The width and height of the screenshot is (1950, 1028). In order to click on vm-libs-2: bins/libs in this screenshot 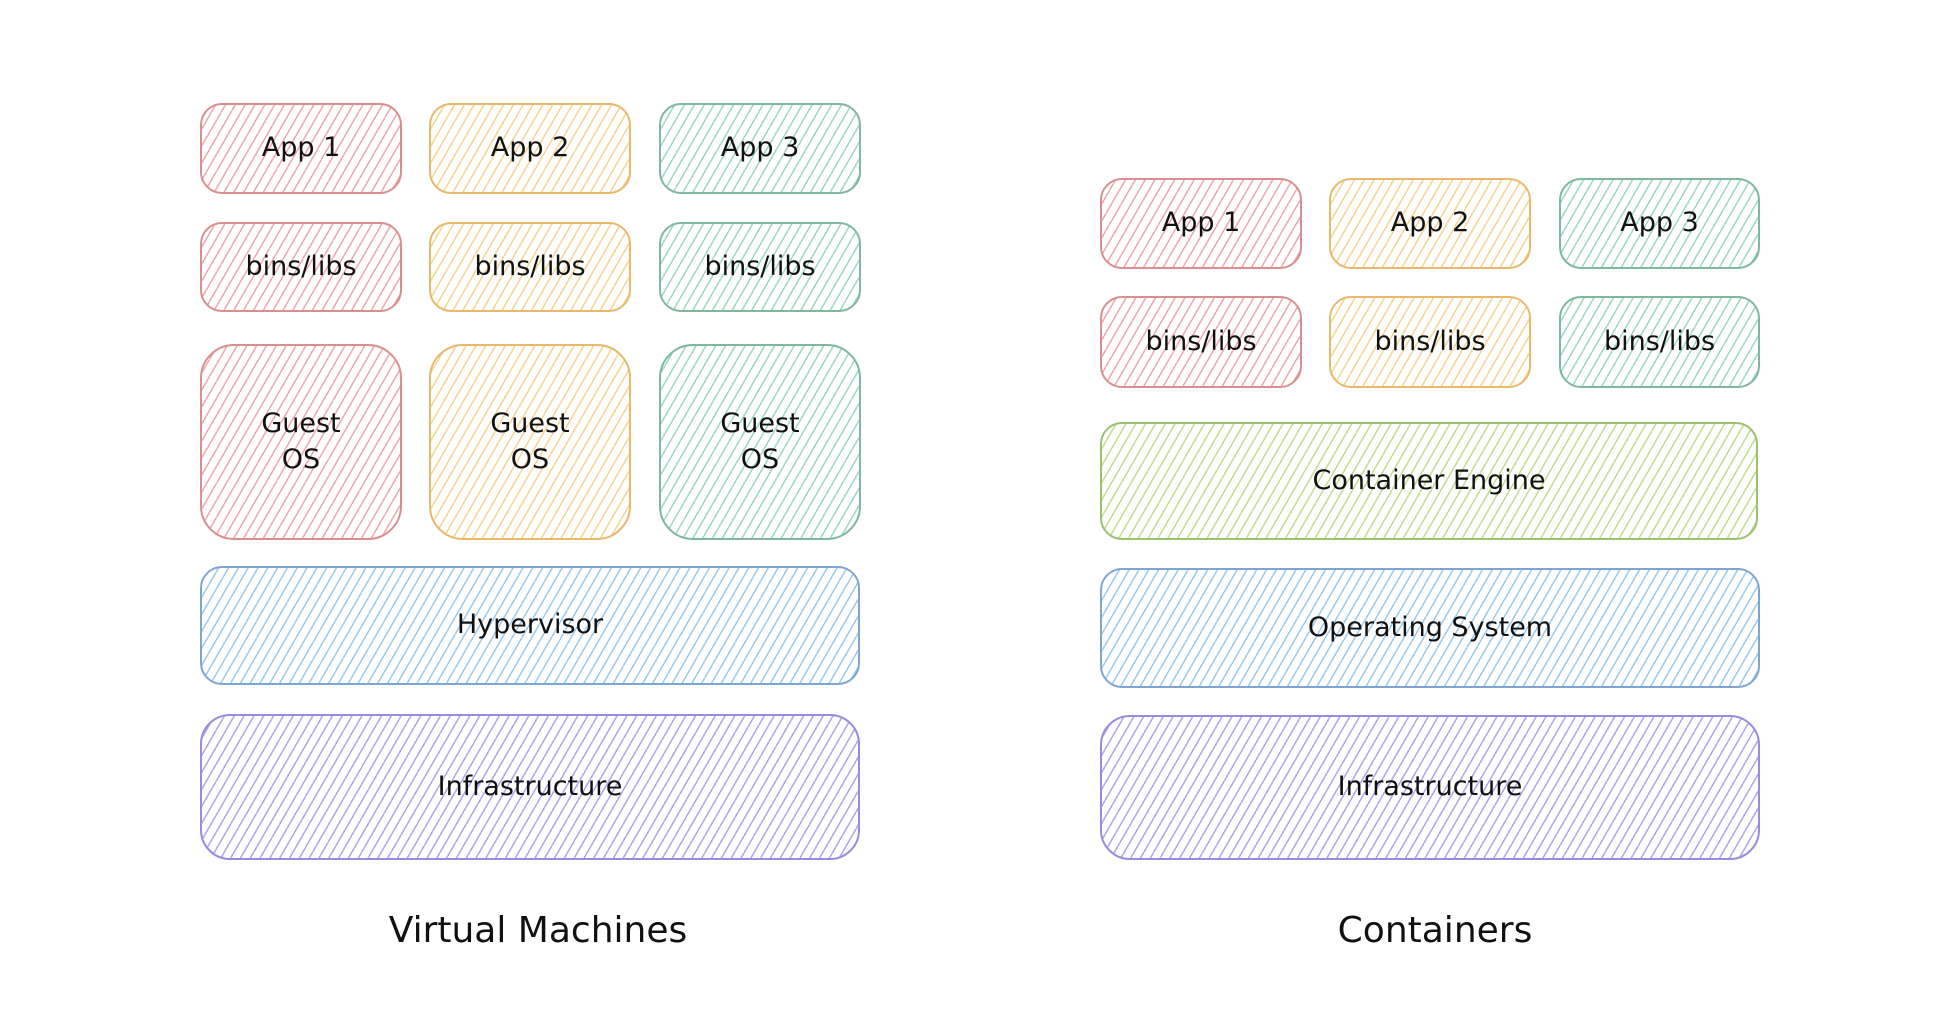, I will do `click(530, 267)`.